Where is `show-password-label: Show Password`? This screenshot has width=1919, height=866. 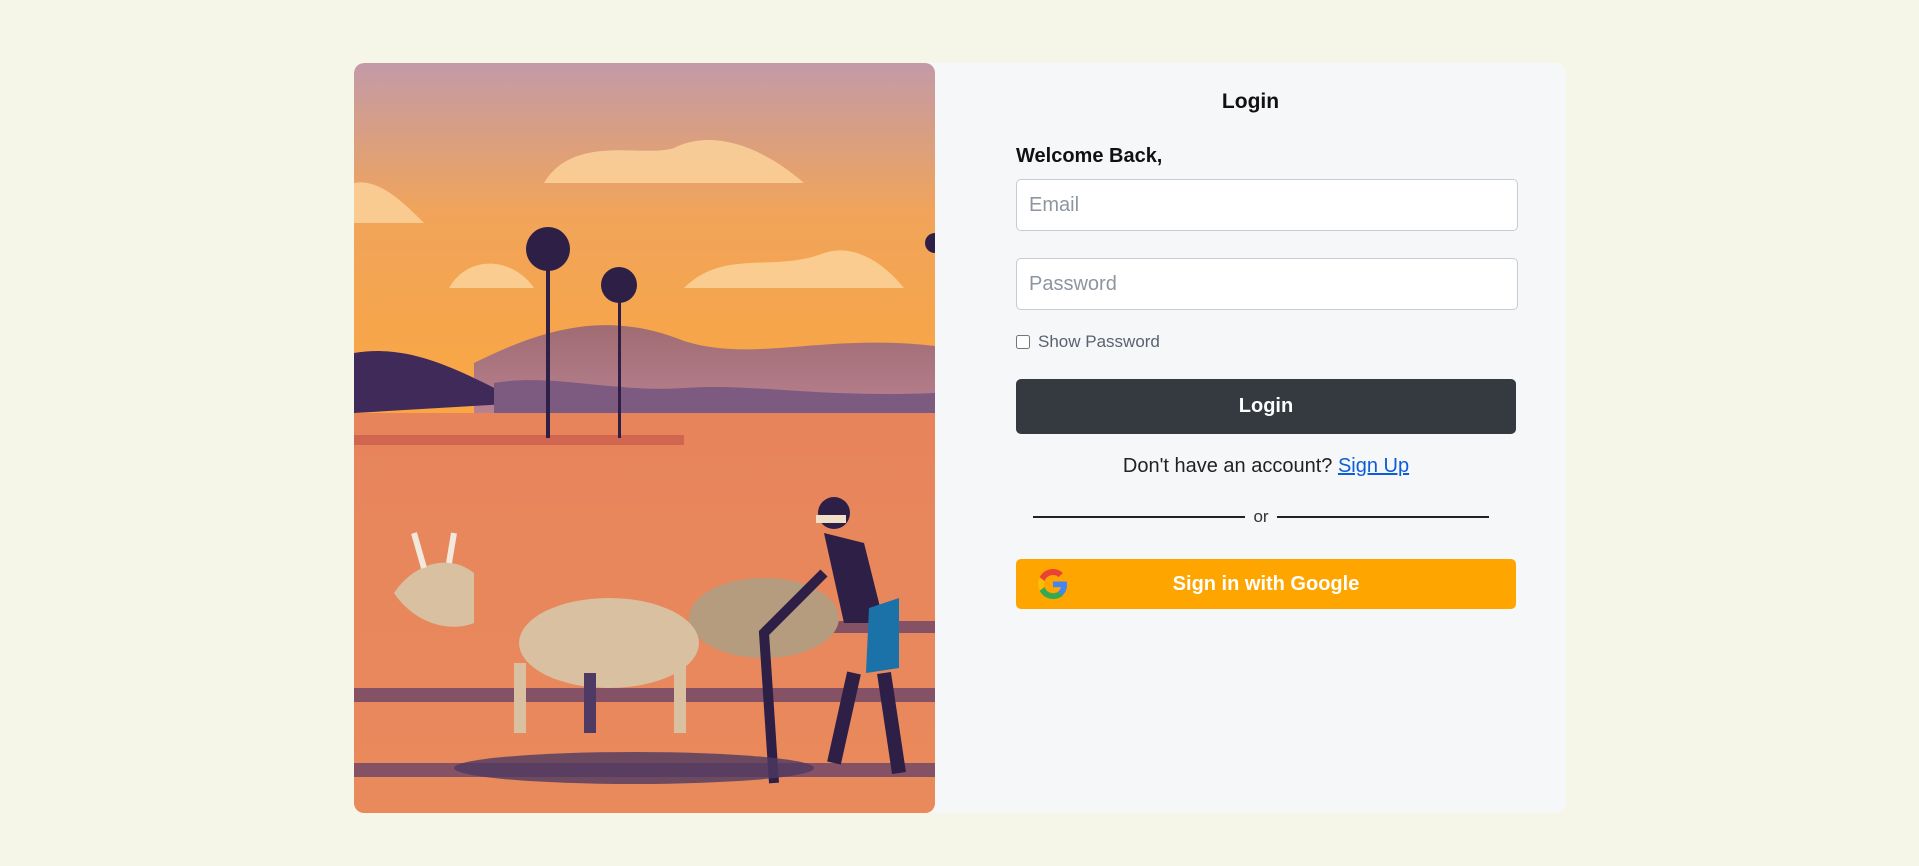 show-password-label: Show Password is located at coordinates (1099, 341).